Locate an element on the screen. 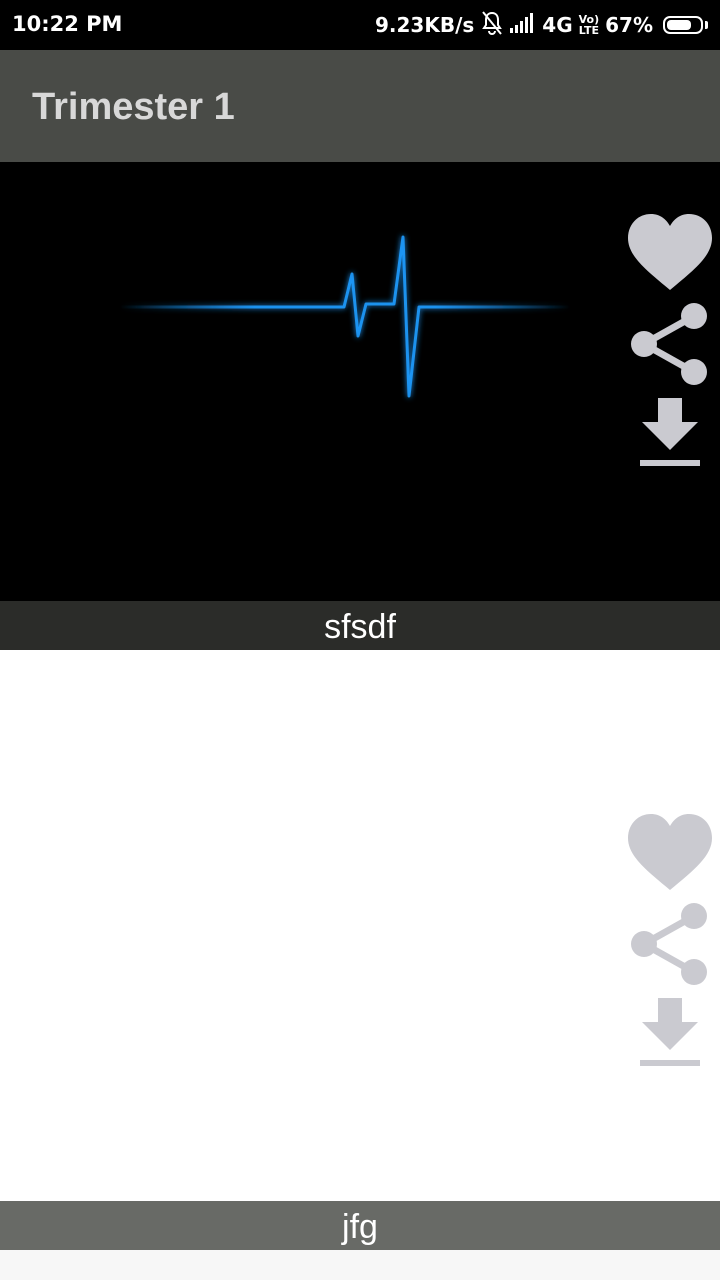  page-title: Trimester 1 is located at coordinates (133, 107).